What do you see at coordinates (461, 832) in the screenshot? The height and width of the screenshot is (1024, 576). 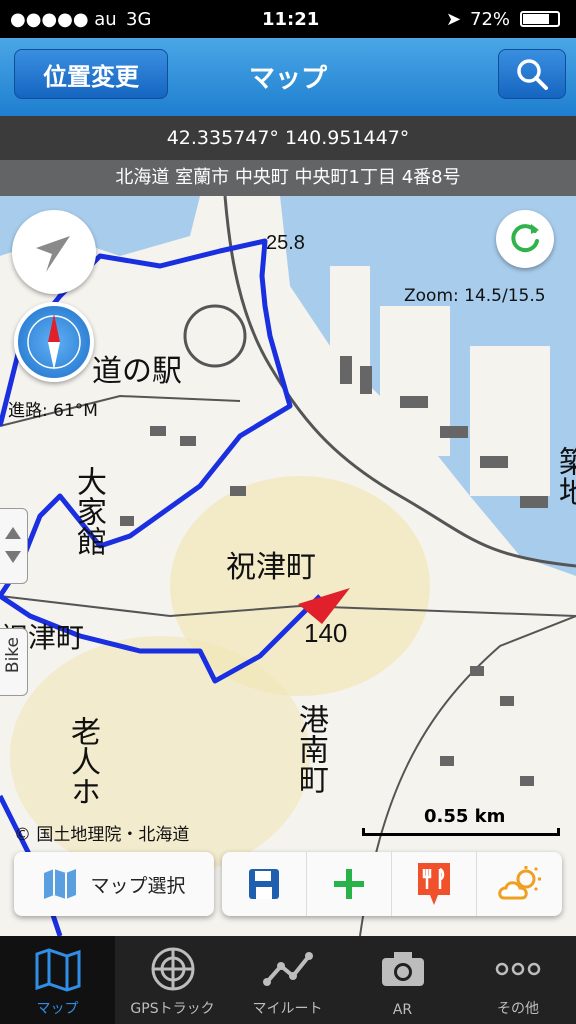 I see `scale-bar` at bounding box center [461, 832].